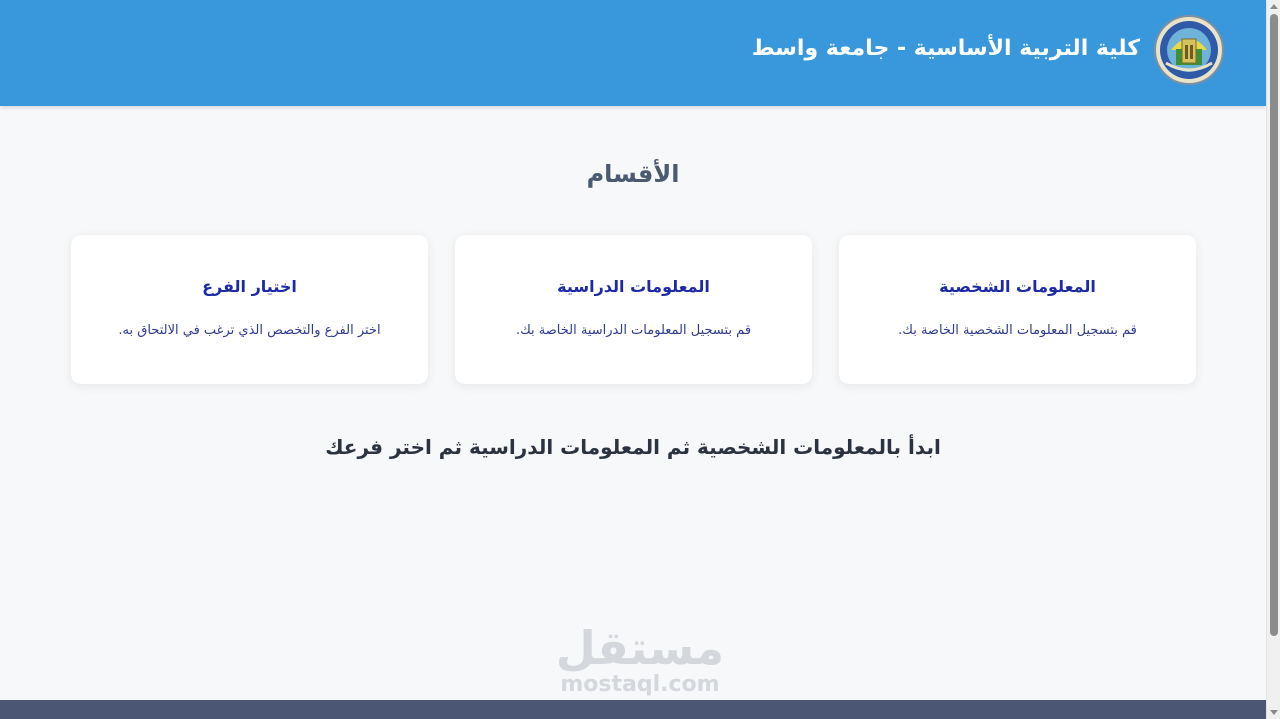  What do you see at coordinates (1274, 6) in the screenshot?
I see `scroll-up-arrow-icon` at bounding box center [1274, 6].